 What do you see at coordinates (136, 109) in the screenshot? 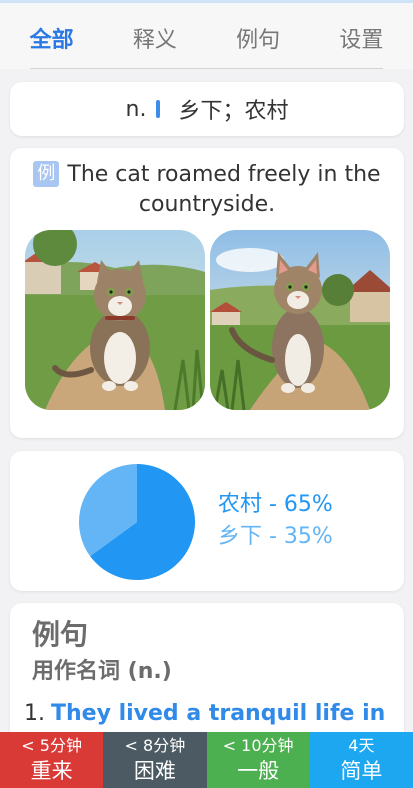
I see `part-of-speech: n.` at bounding box center [136, 109].